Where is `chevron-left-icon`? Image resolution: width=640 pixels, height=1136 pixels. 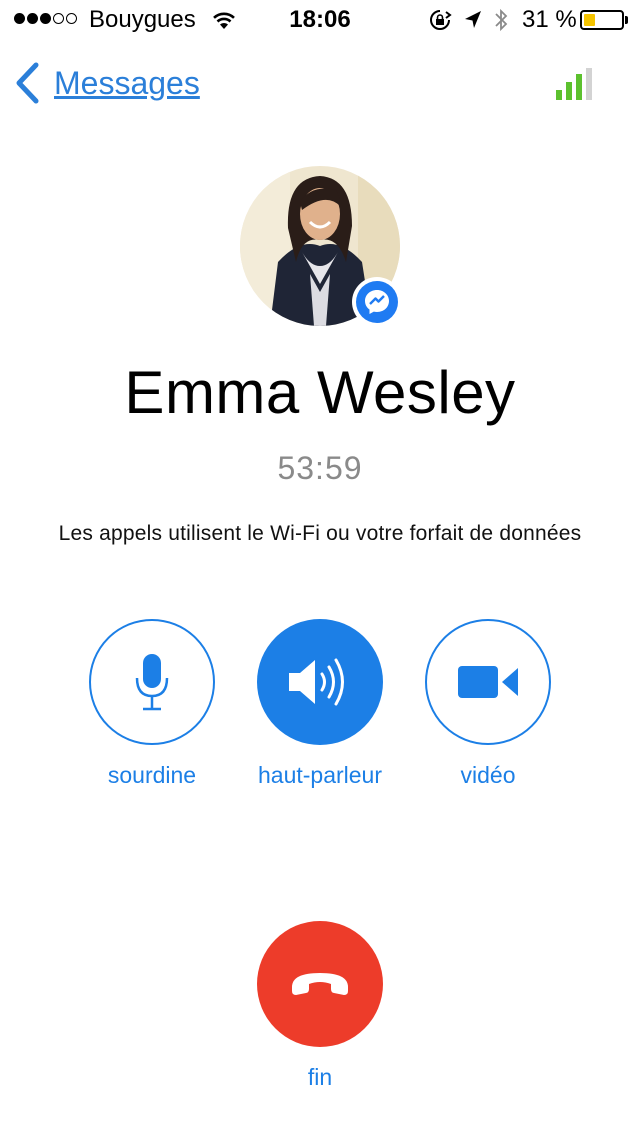 chevron-left-icon is located at coordinates (27, 83).